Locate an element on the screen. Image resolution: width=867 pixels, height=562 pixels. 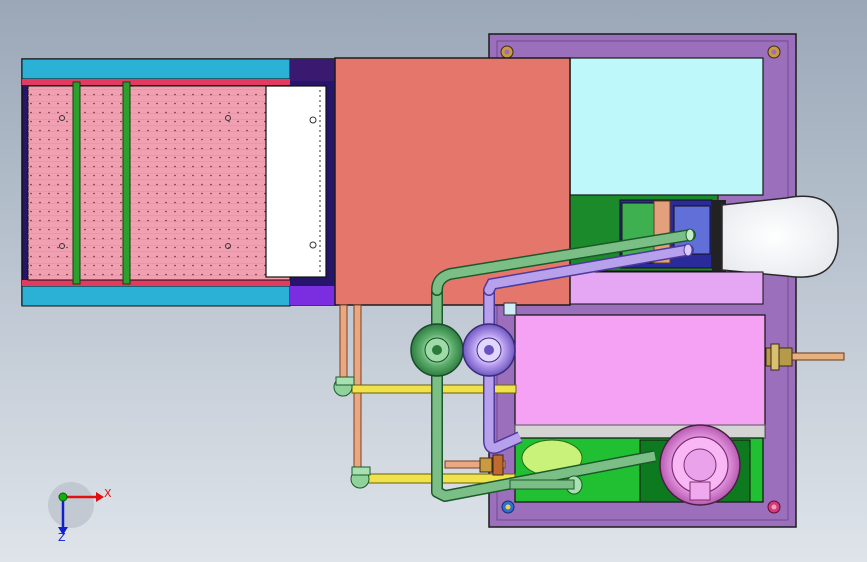
y-axis-dot is located at coordinates (63, 497).